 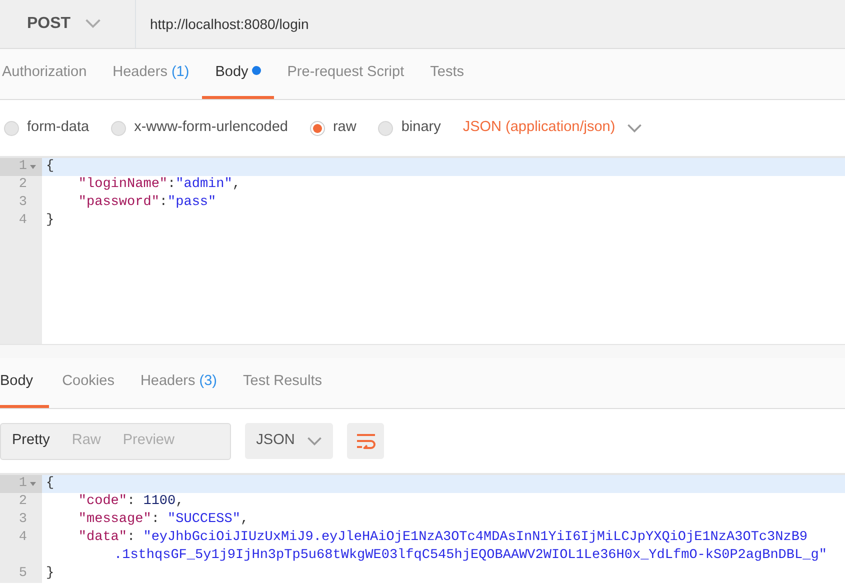 What do you see at coordinates (147, 203) in the screenshot?
I see `code-line: "password":"pass"` at bounding box center [147, 203].